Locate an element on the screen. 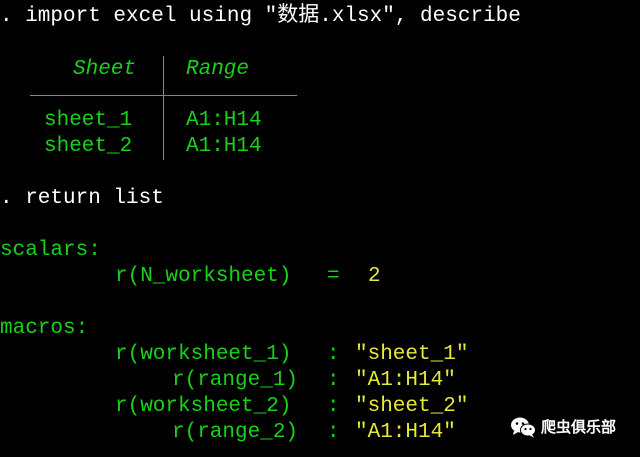 The image size is (640, 457). watermark-text: 爬虫俱乐部 is located at coordinates (579, 427).